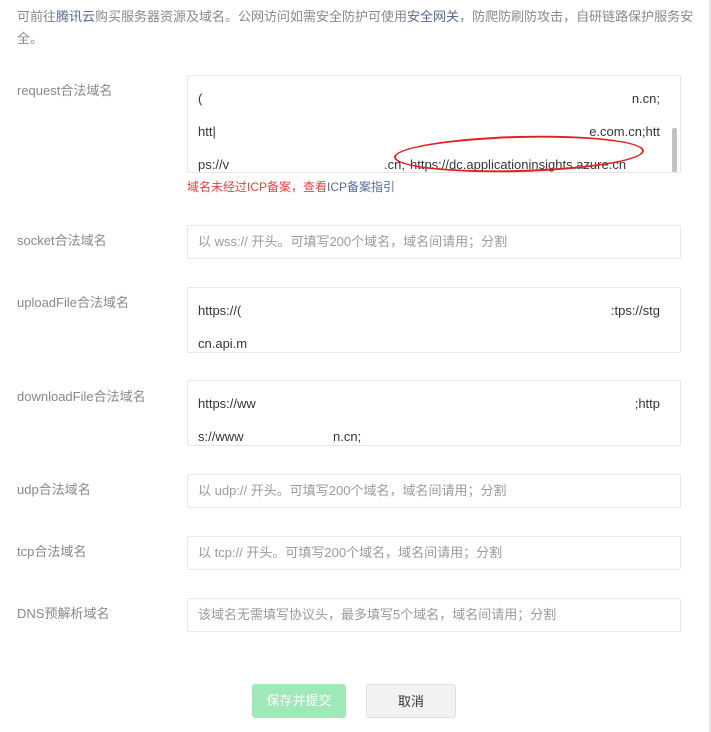 Image resolution: width=711 pixels, height=732 pixels. What do you see at coordinates (220, 310) in the screenshot?
I see `uploadfile-line1-start: https://(` at bounding box center [220, 310].